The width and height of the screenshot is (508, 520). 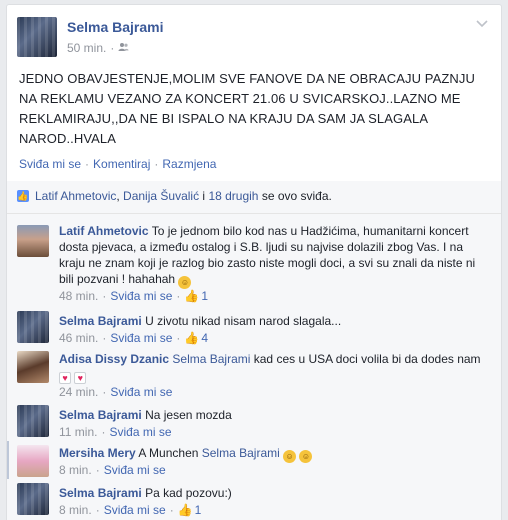 I want to click on likes-others: 18 drugih, so click(x=233, y=196).